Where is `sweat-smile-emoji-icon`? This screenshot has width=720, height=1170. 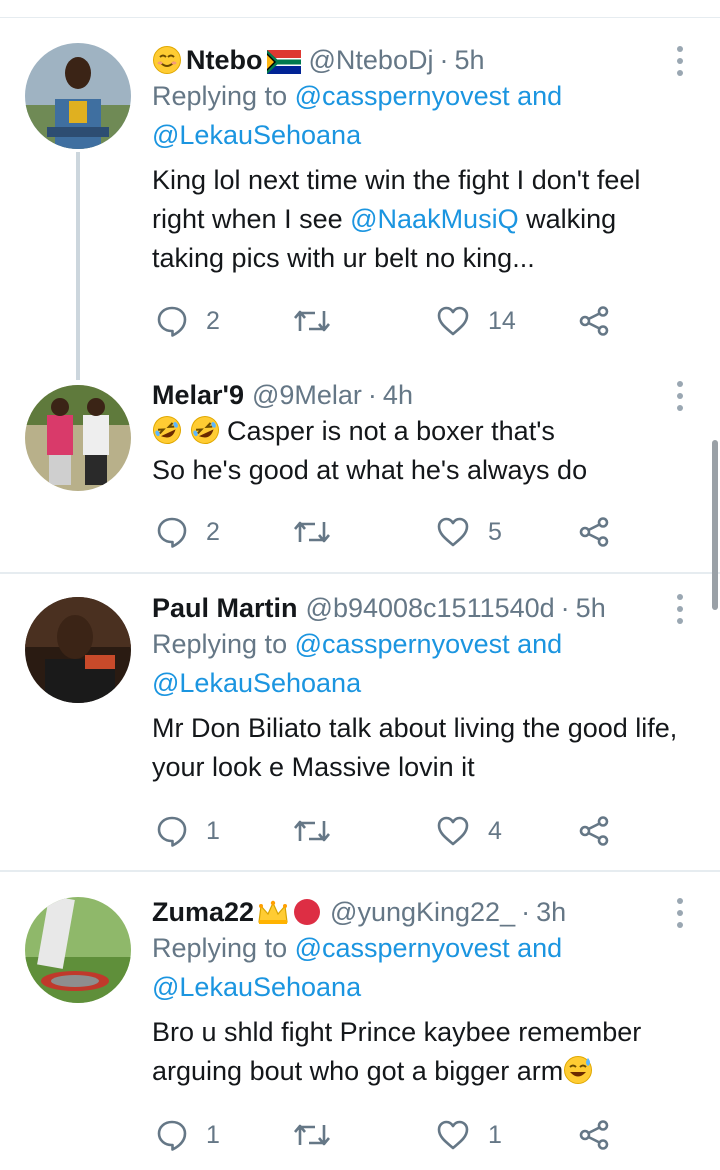
sweat-smile-emoji-icon is located at coordinates (578, 1070).